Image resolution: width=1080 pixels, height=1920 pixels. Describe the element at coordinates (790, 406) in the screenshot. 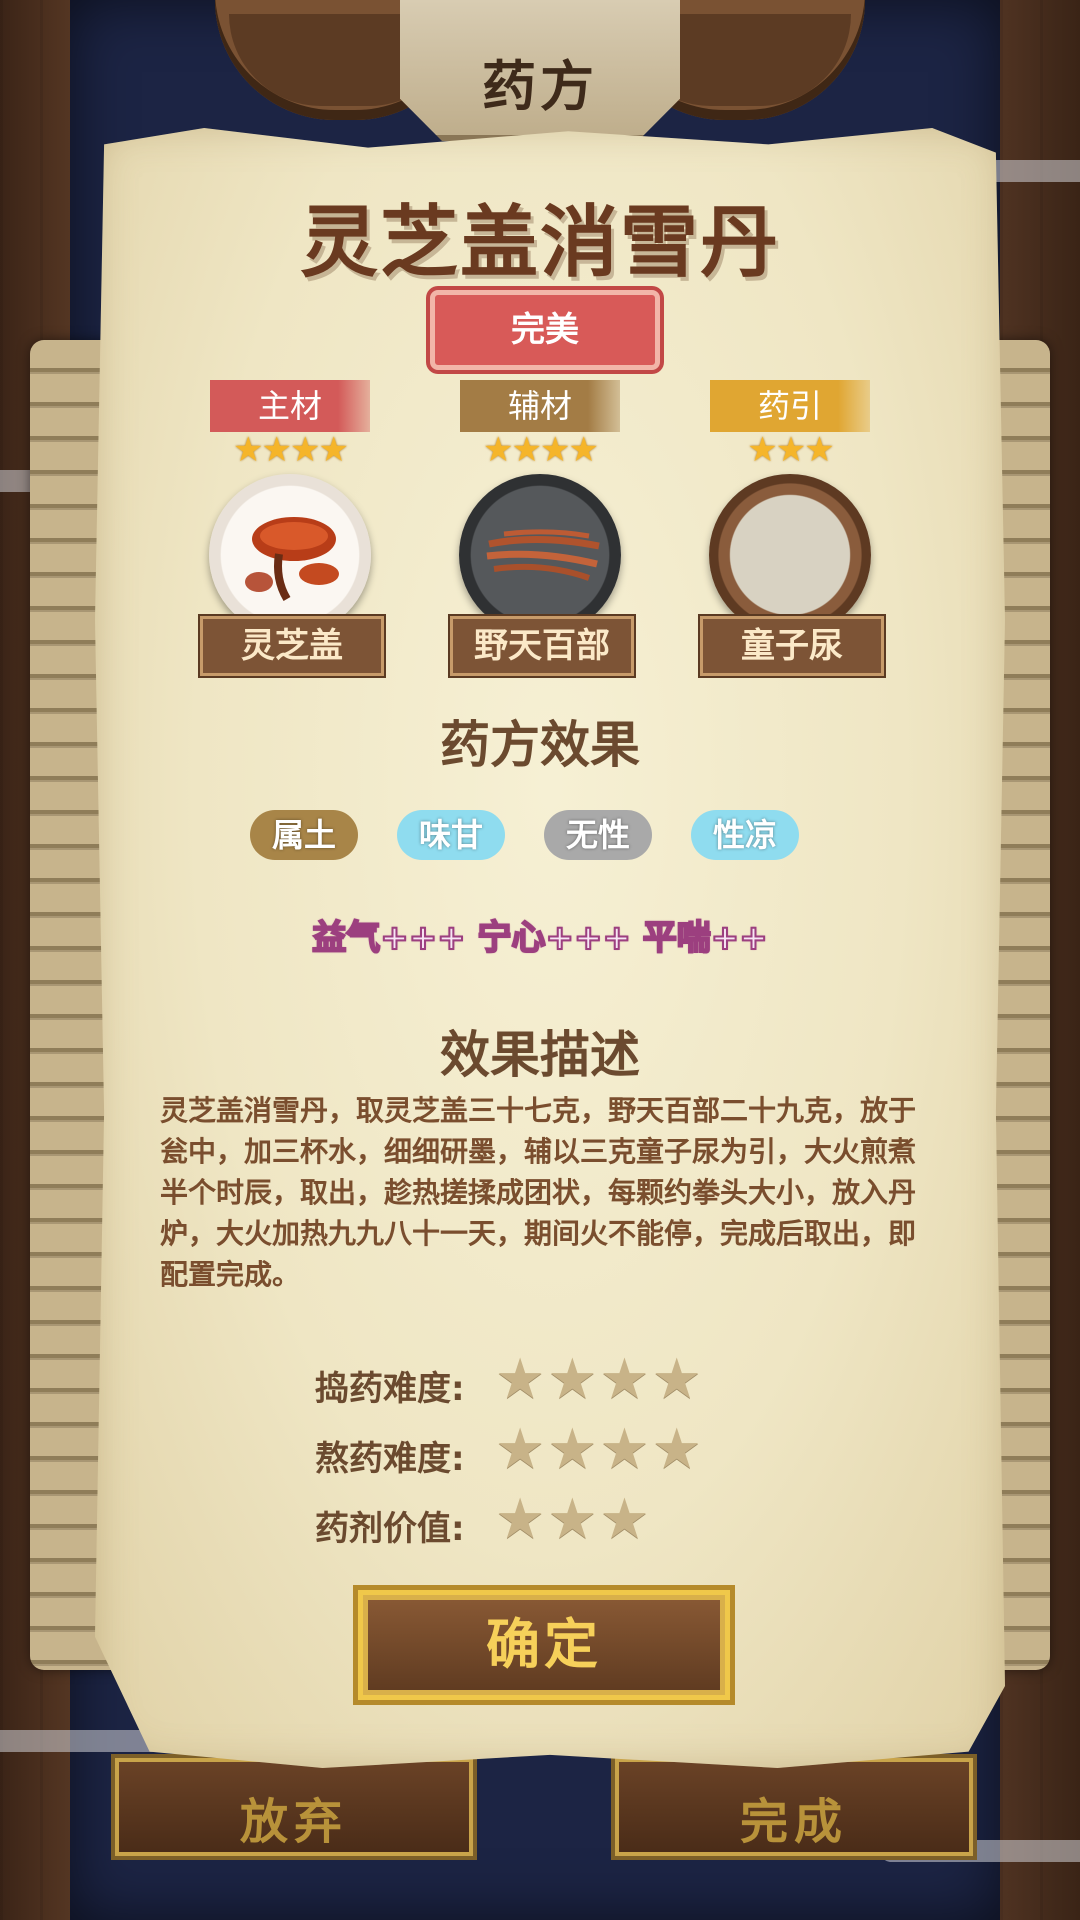

I see `ingredient-role-label: 药引` at that location.